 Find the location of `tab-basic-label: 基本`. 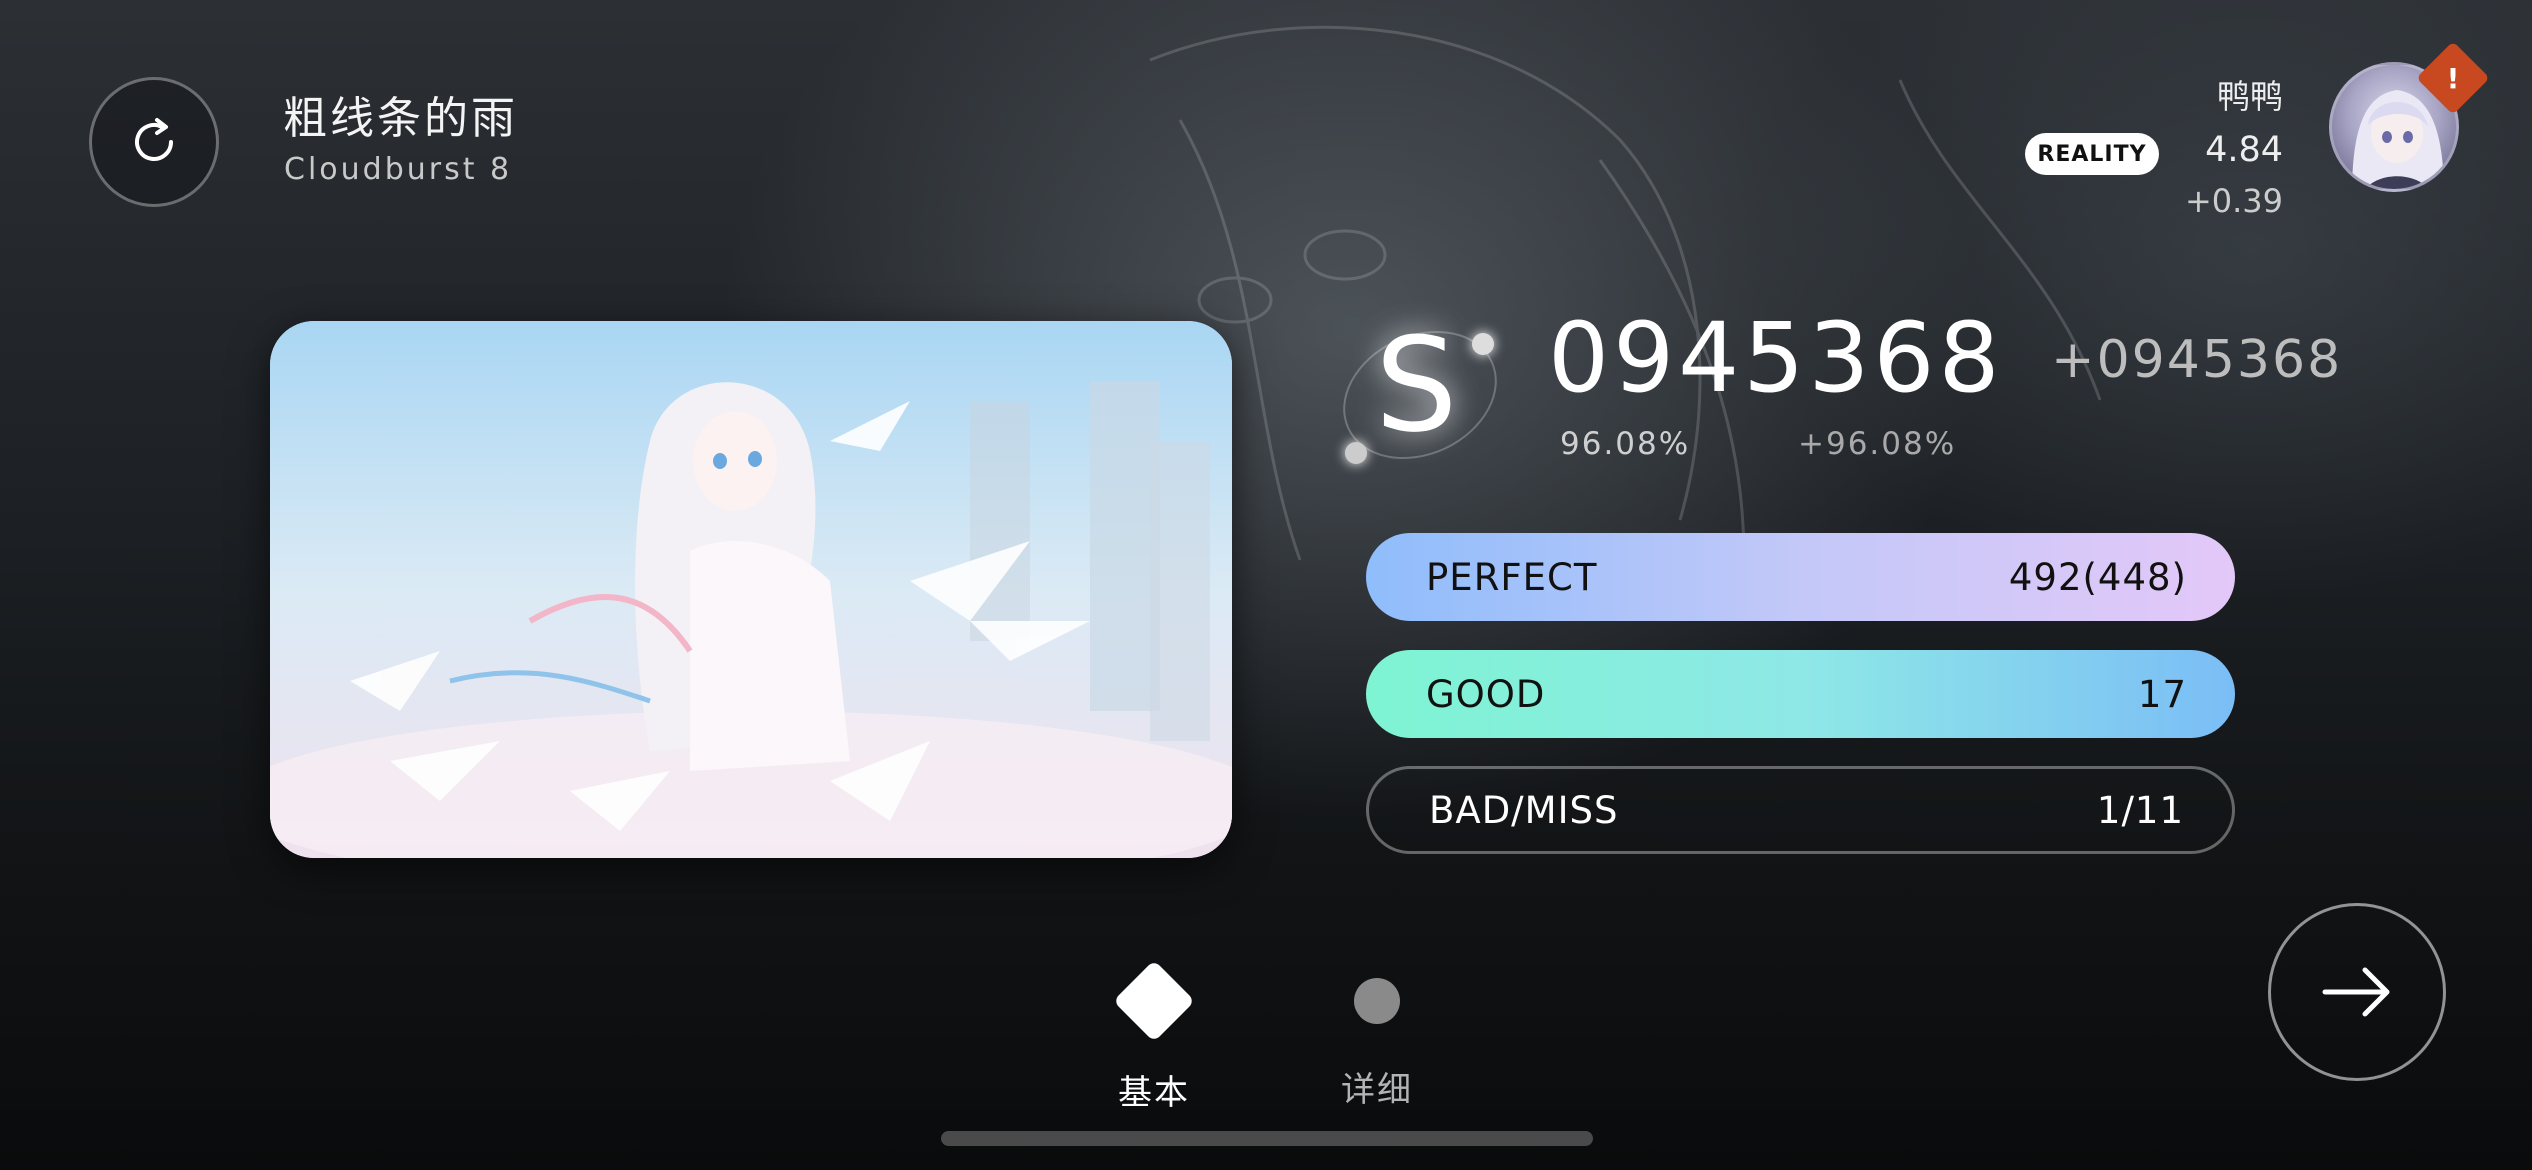

tab-basic-label: 基本 is located at coordinates (1154, 1093).